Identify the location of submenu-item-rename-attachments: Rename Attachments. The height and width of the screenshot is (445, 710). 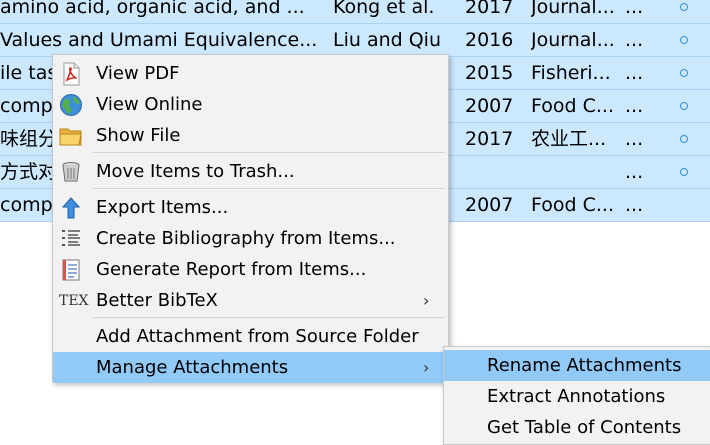
(577, 365).